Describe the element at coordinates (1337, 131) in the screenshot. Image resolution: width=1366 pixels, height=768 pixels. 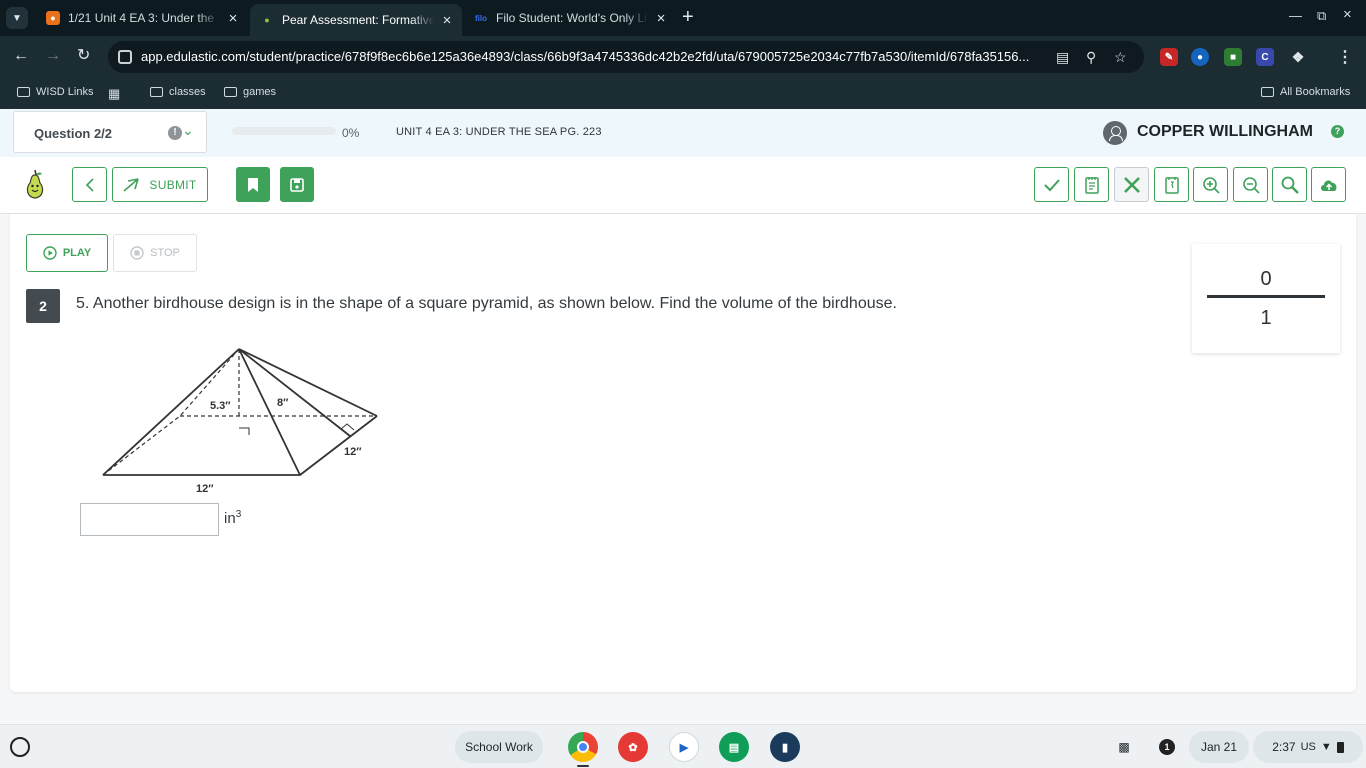
I see `help-icon: ?` at that location.